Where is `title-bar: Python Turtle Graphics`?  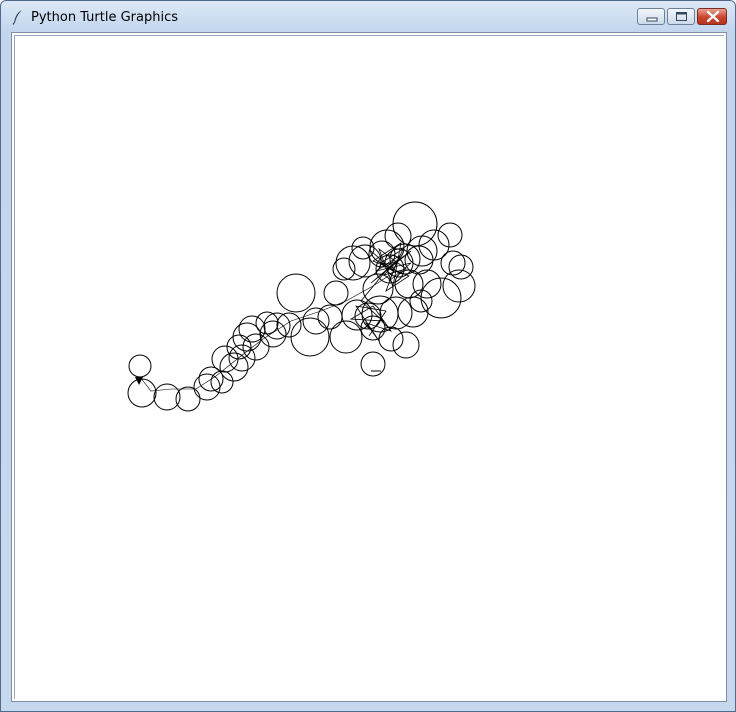 title-bar: Python Turtle Graphics is located at coordinates (368, 17).